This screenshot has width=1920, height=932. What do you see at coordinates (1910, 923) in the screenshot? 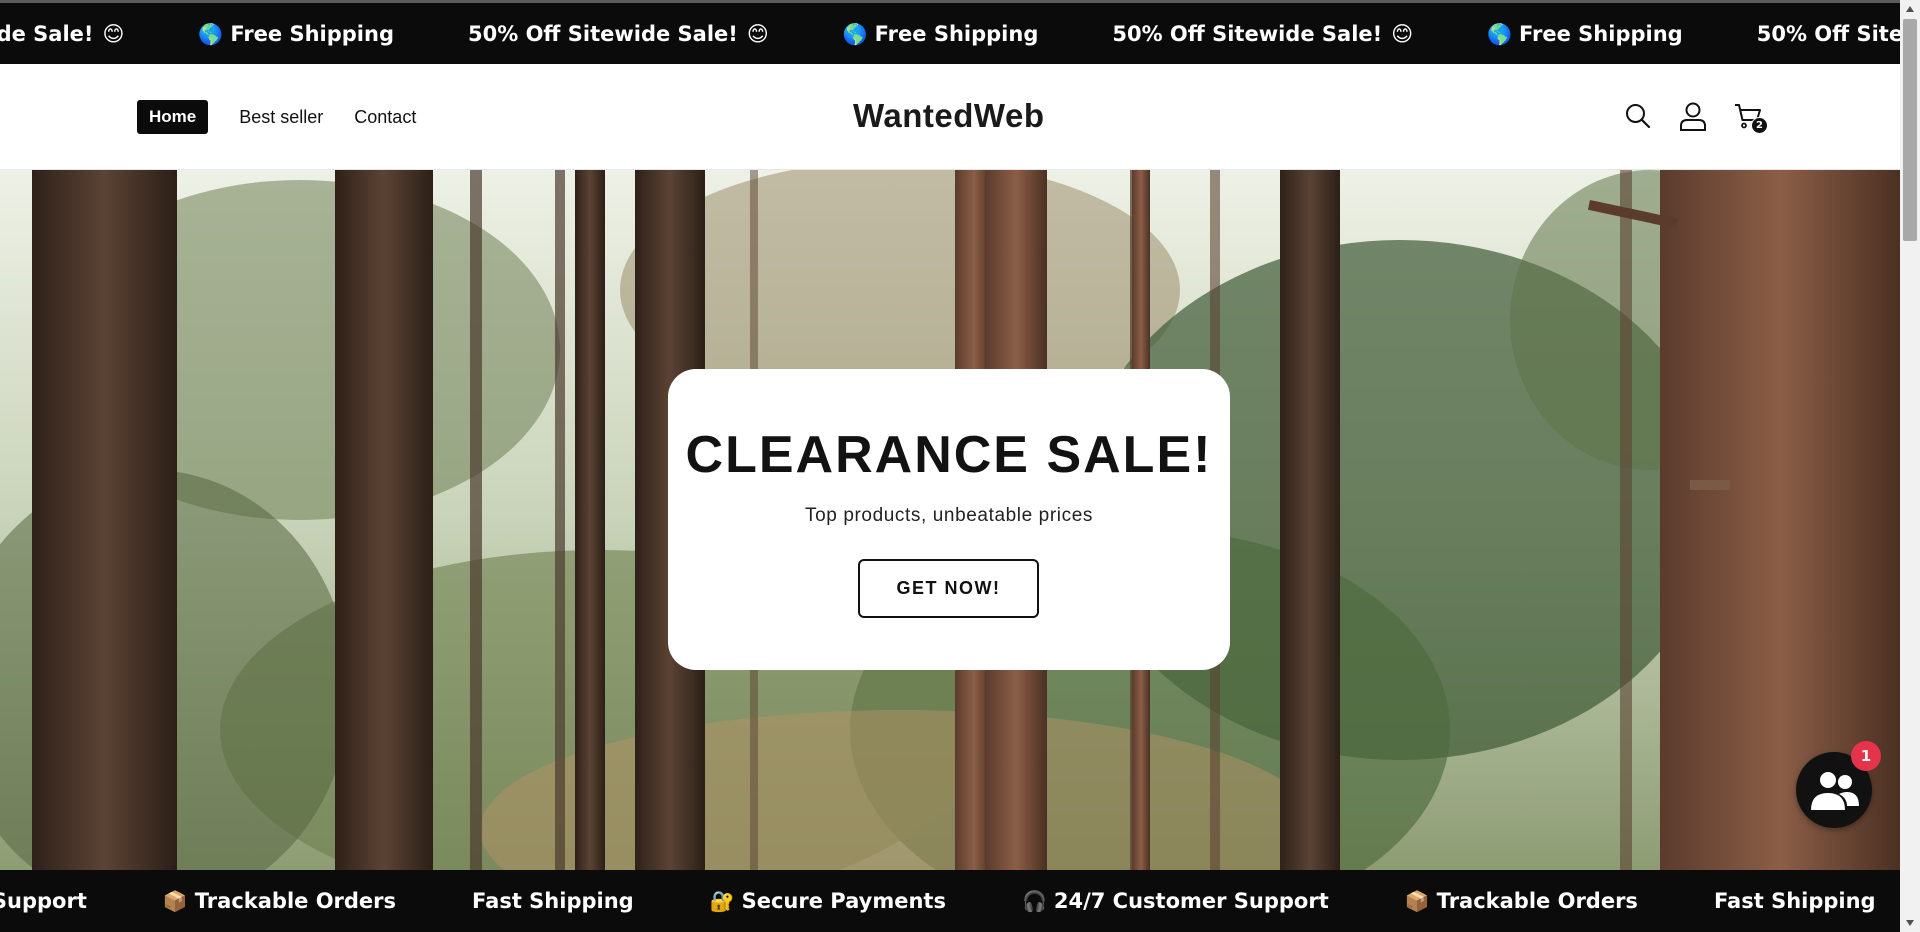
I see `scroll-down-arrow-icon` at bounding box center [1910, 923].